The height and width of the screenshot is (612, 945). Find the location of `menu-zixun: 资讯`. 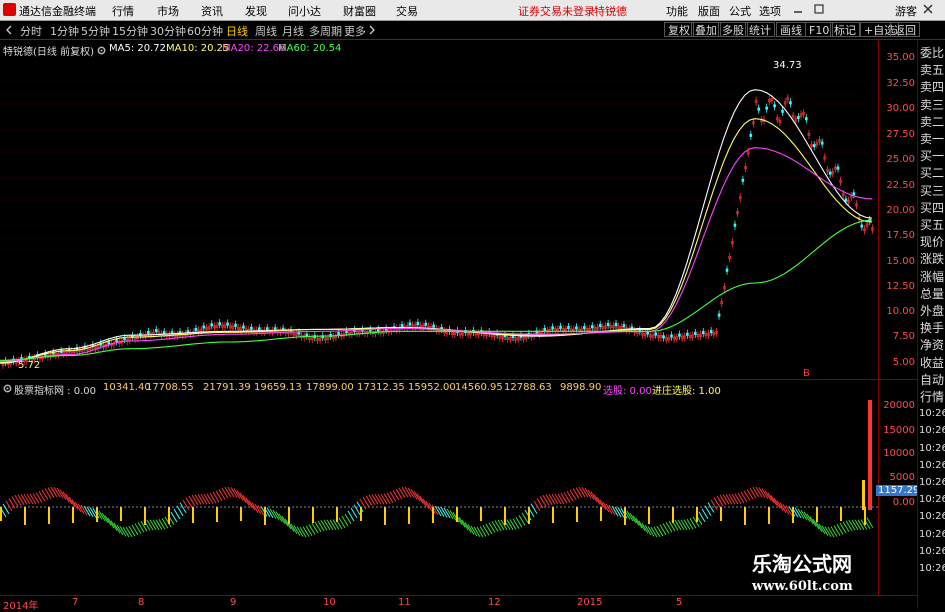

menu-zixun: 资讯 is located at coordinates (212, 11).